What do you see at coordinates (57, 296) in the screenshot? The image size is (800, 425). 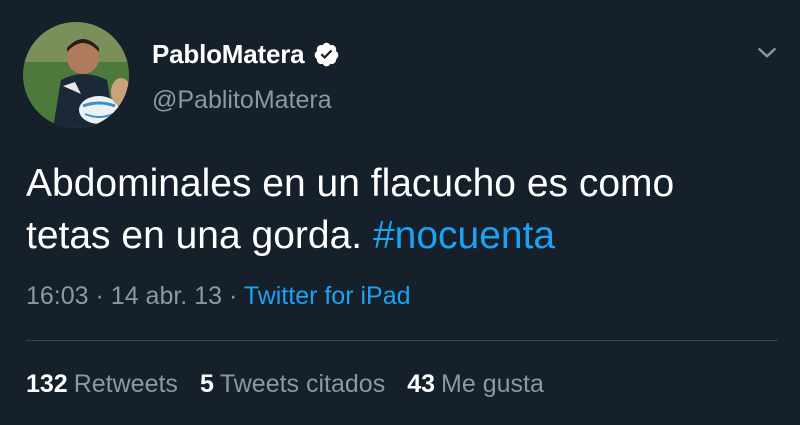 I see `tweet-time: 16:03` at bounding box center [57, 296].